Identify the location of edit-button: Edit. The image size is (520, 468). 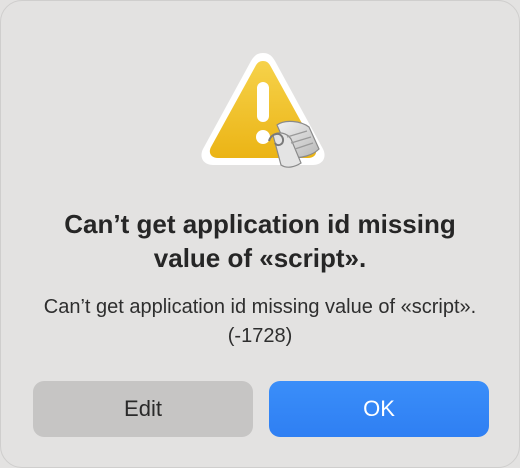
(143, 409).